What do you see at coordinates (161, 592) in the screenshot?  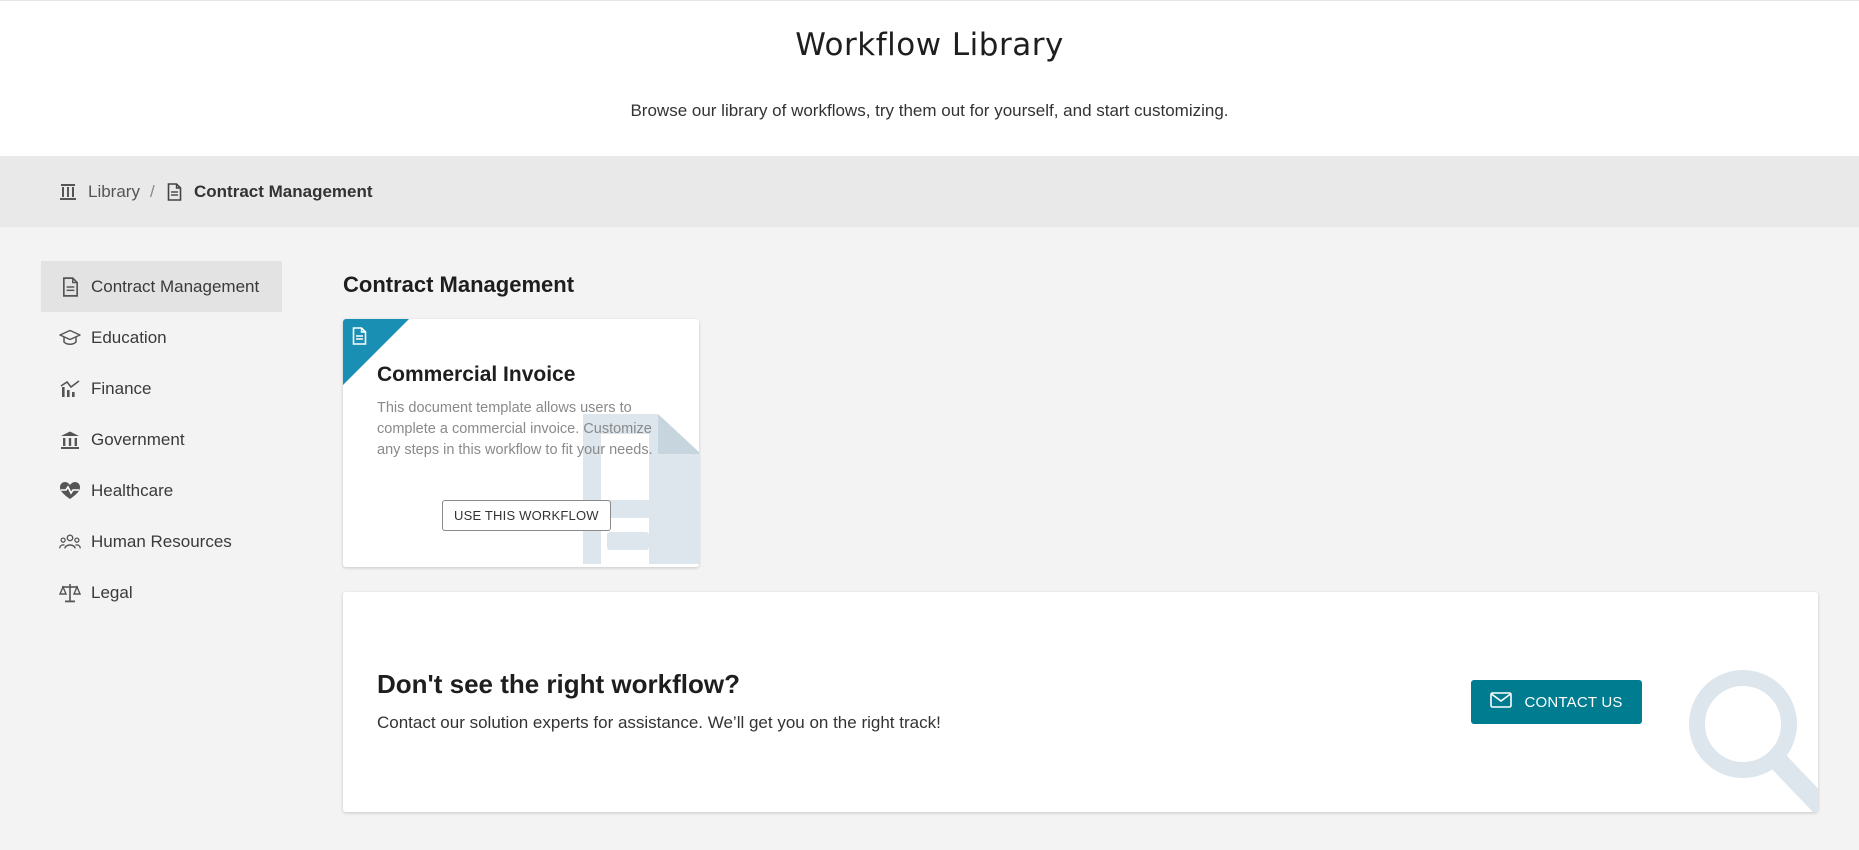 I see `sidebar-item-legal: Legal` at bounding box center [161, 592].